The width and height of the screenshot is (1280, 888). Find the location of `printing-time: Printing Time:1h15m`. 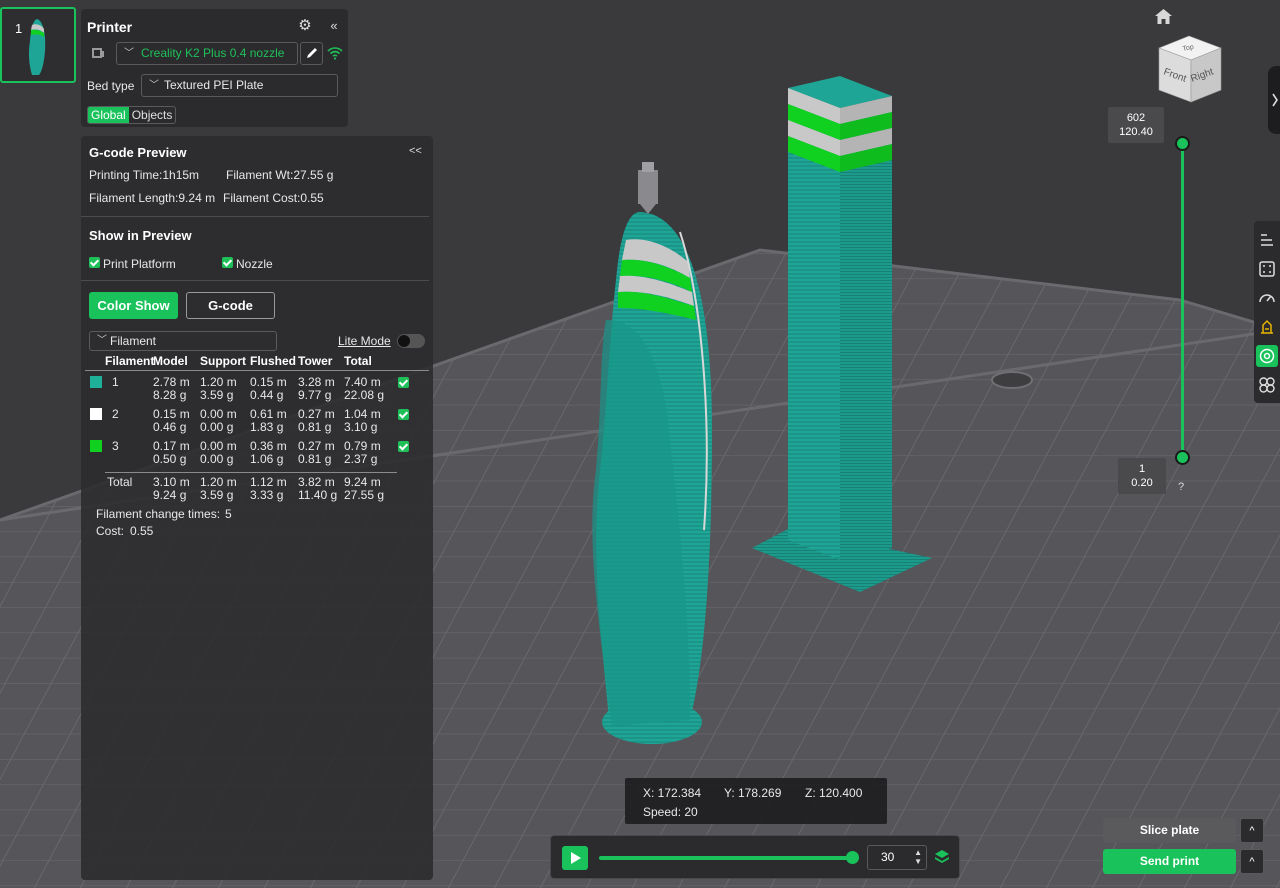

printing-time: Printing Time:1h15m is located at coordinates (144, 175).